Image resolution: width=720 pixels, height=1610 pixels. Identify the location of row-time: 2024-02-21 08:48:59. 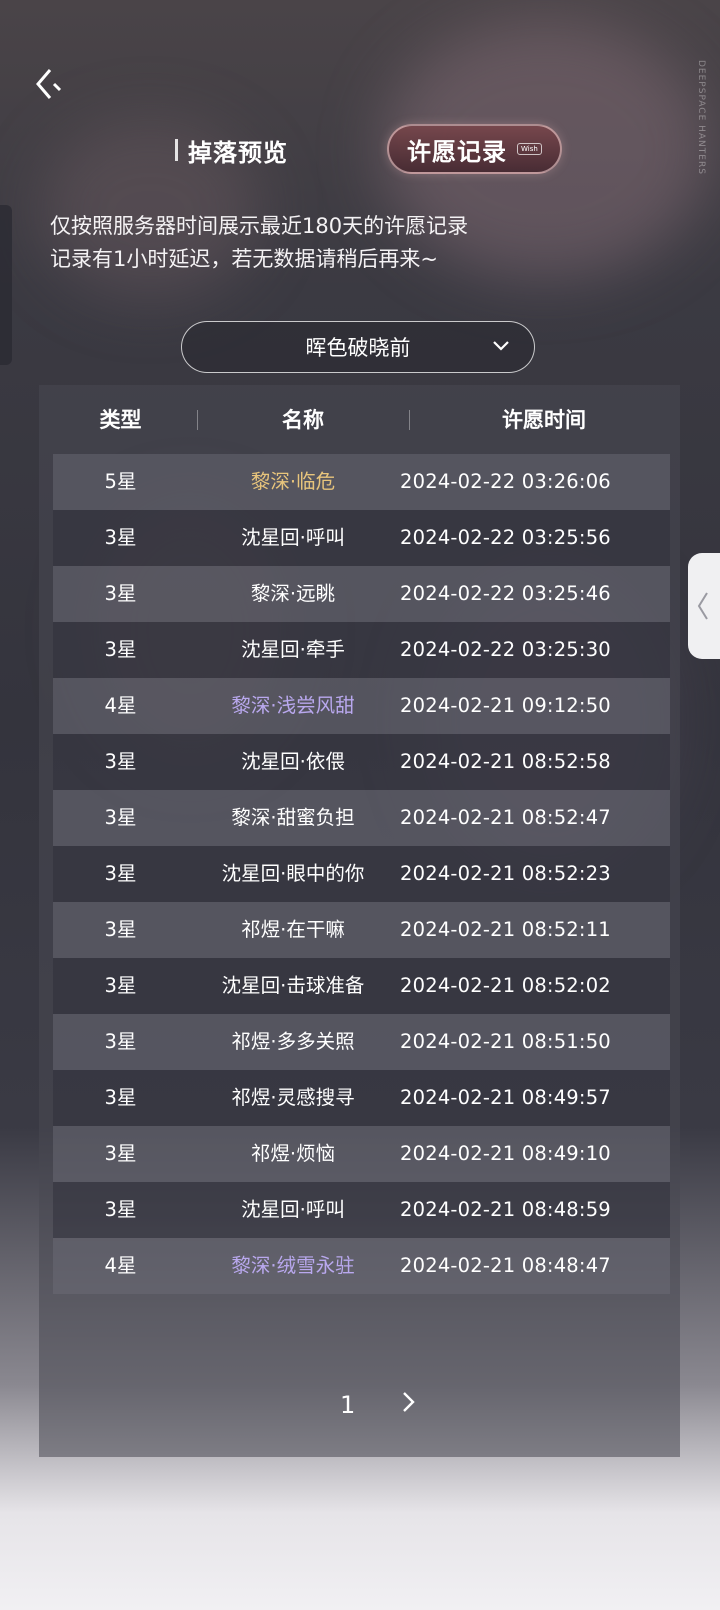
(505, 1209).